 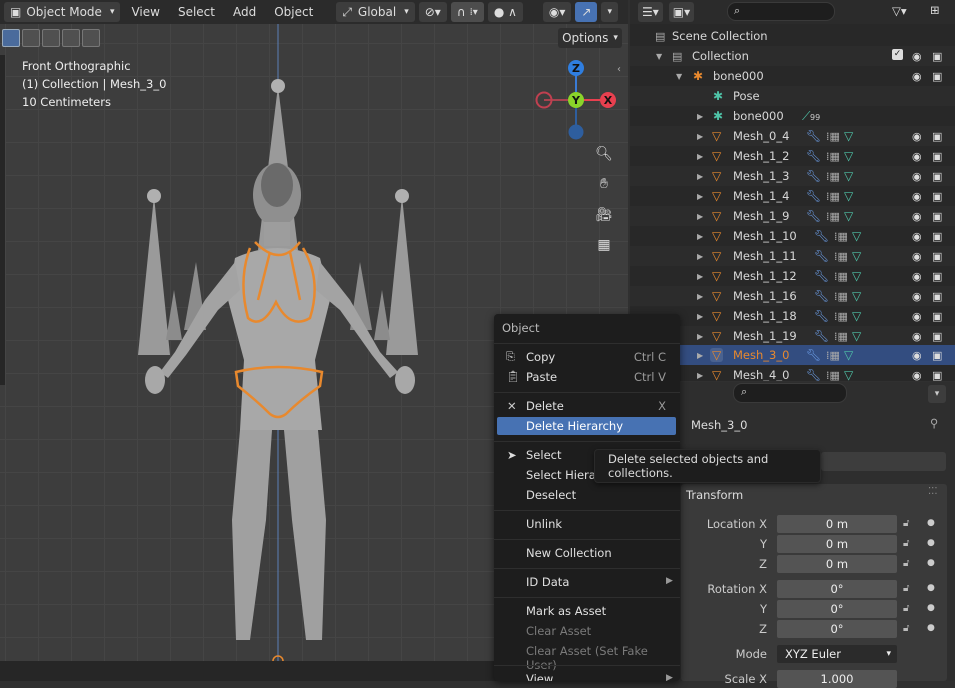 What do you see at coordinates (539, 676) in the screenshot?
I see `menu-item-view: View` at bounding box center [539, 676].